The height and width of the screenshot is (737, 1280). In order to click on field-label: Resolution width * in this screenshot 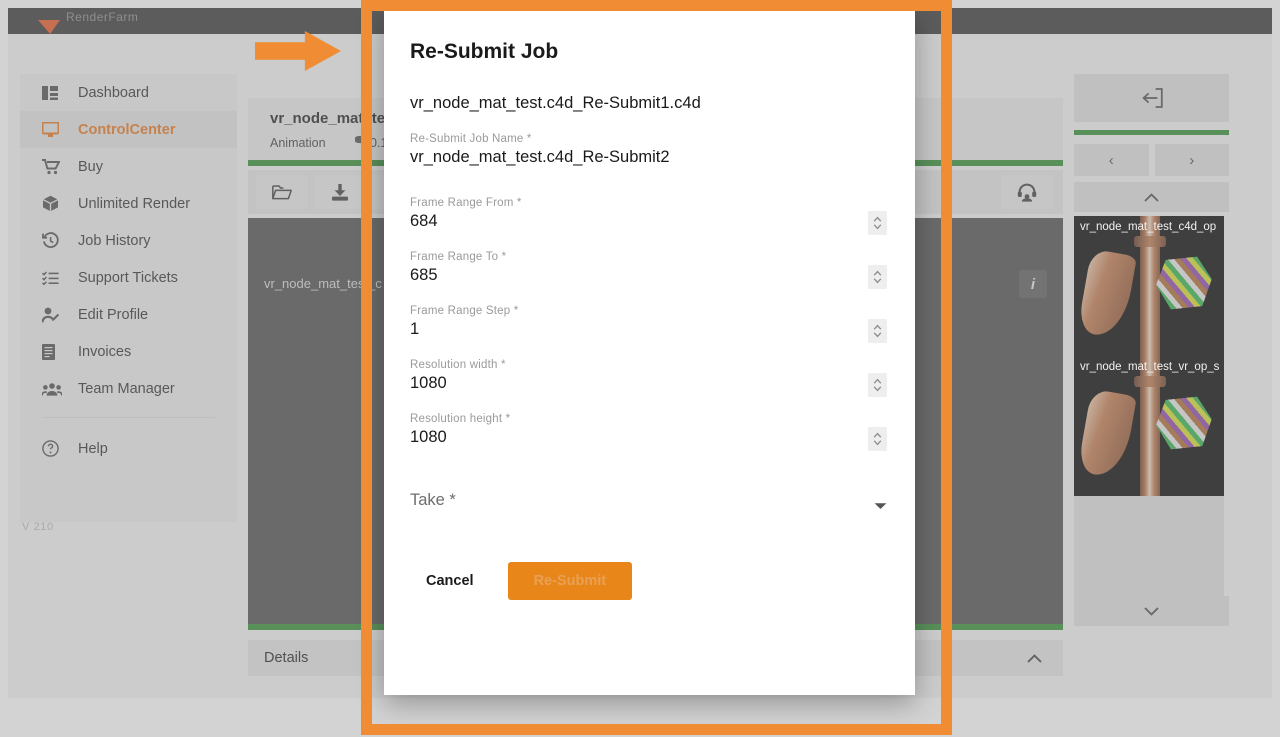, I will do `click(458, 365)`.